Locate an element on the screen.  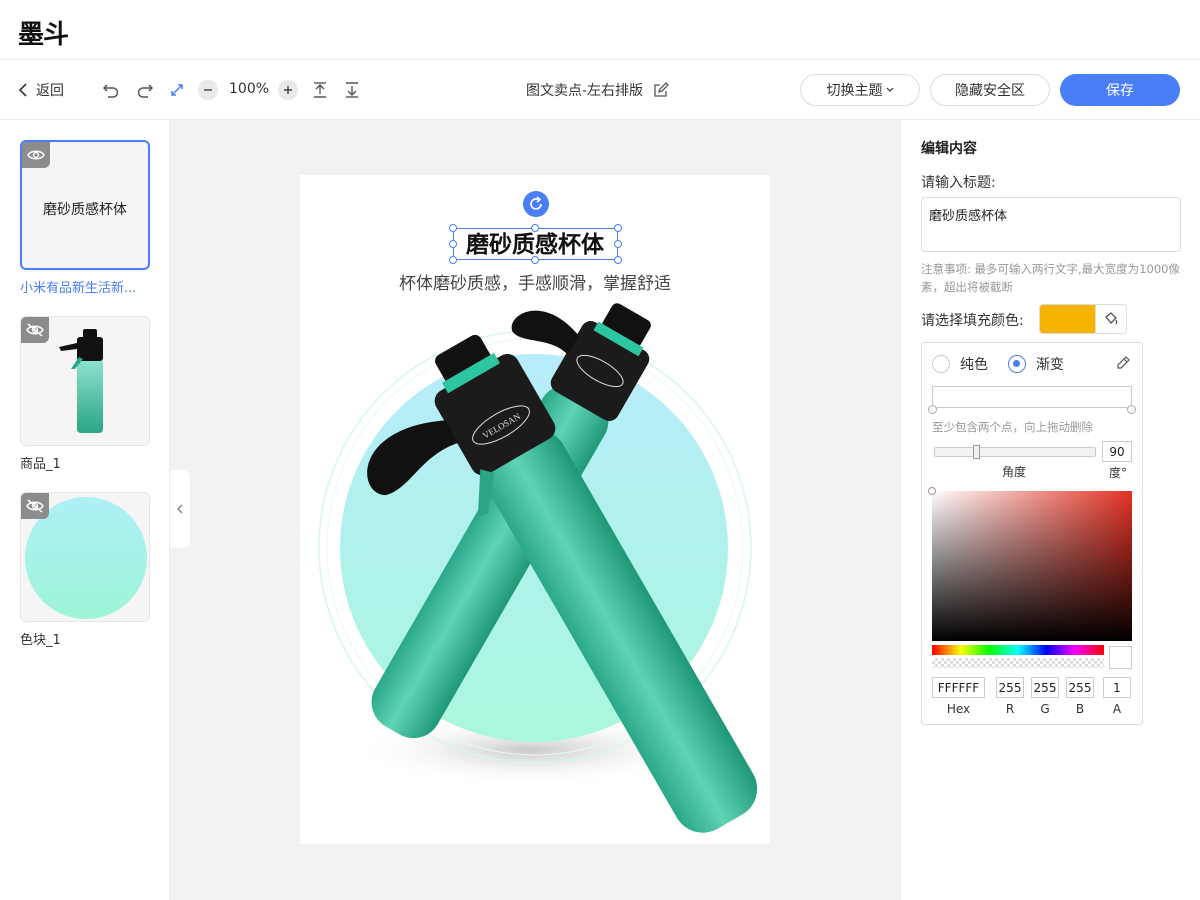
back-label: 返回 is located at coordinates (50, 91).